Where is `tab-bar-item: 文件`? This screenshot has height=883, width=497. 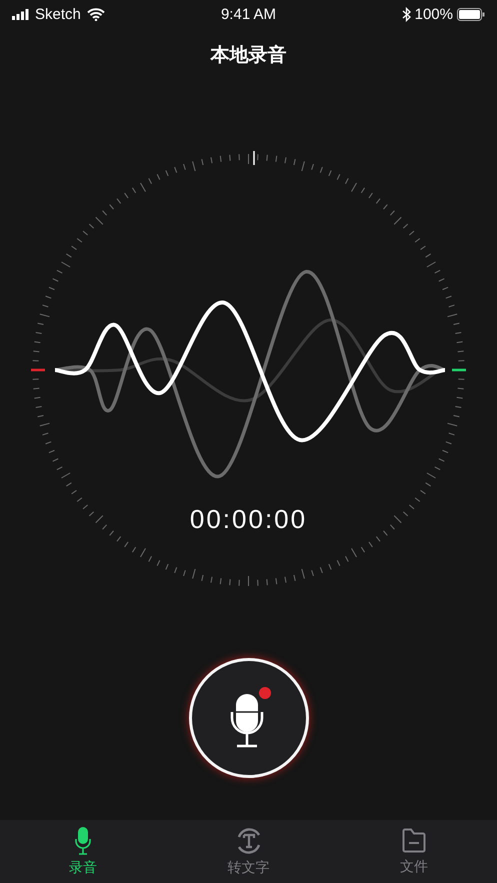
tab-bar-item: 文件 is located at coordinates (414, 851).